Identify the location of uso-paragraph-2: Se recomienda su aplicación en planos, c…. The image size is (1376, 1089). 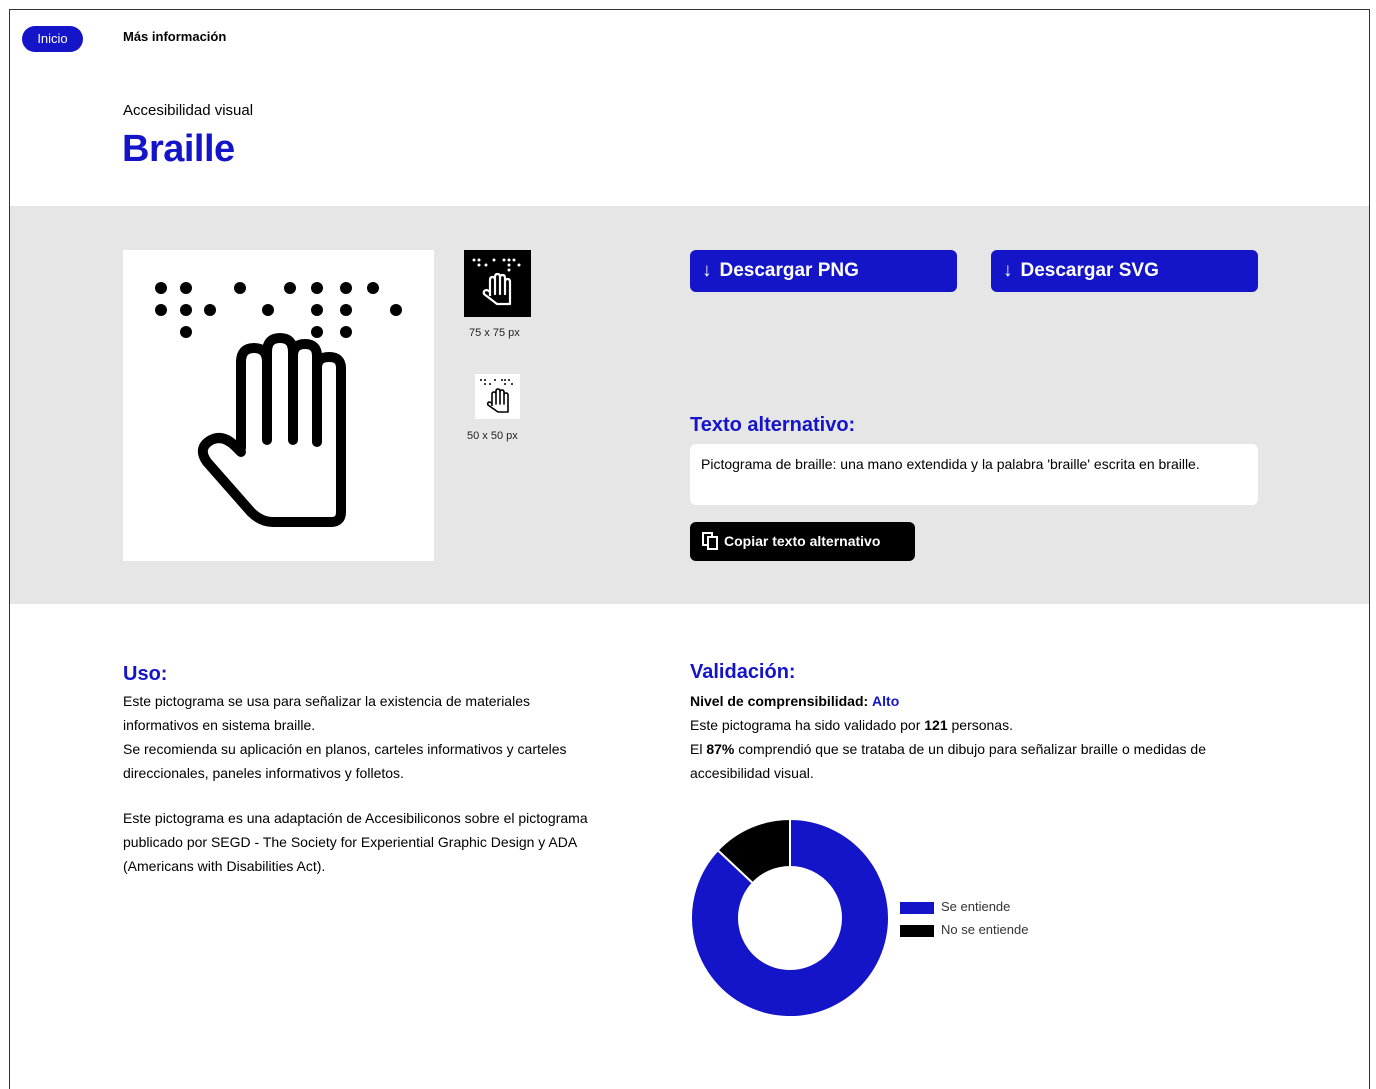
(345, 761).